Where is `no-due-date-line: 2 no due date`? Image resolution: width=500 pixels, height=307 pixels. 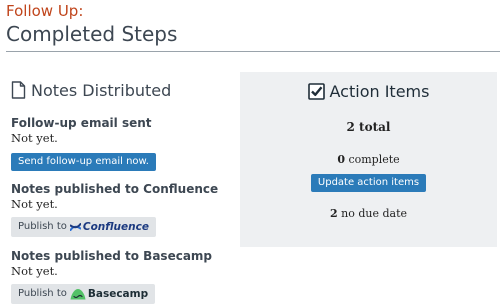
no-due-date-line: 2 no due date is located at coordinates (368, 213).